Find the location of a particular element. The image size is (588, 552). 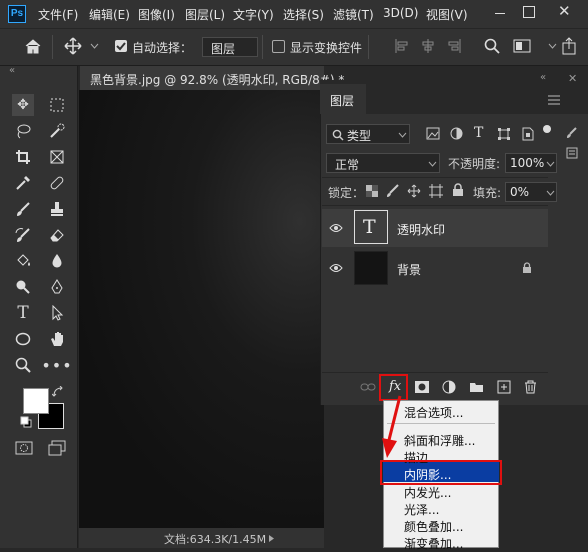

brush-tool-icon is located at coordinates (23, 209).